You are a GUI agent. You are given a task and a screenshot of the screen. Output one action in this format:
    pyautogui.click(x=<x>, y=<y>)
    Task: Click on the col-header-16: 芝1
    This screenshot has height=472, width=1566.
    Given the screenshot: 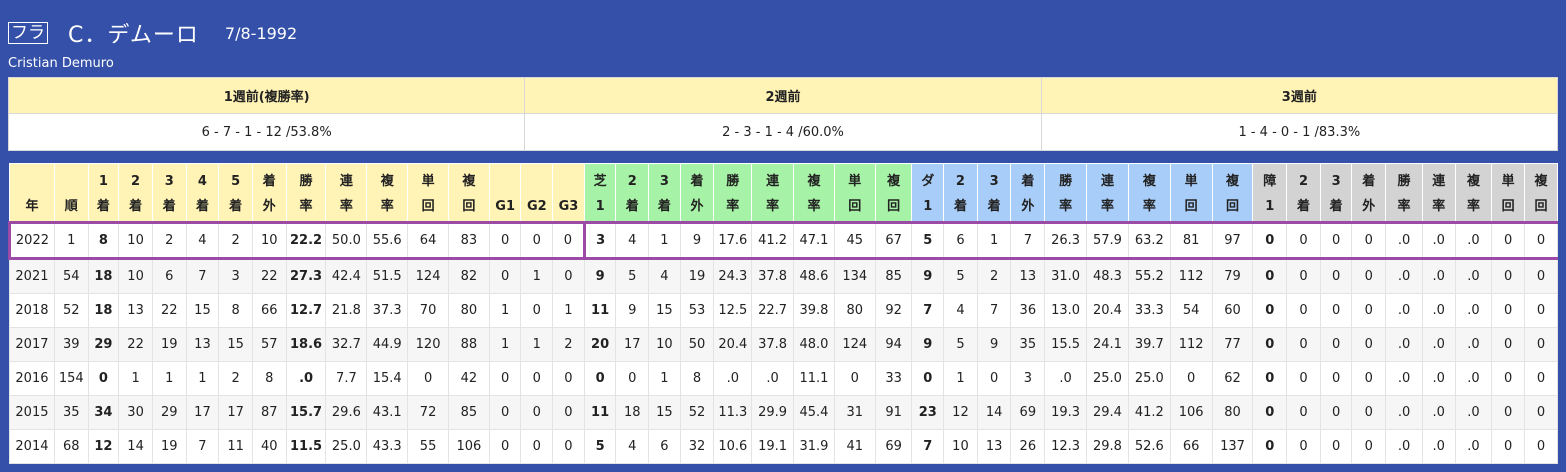 What is the action you would take?
    pyautogui.click(x=600, y=193)
    